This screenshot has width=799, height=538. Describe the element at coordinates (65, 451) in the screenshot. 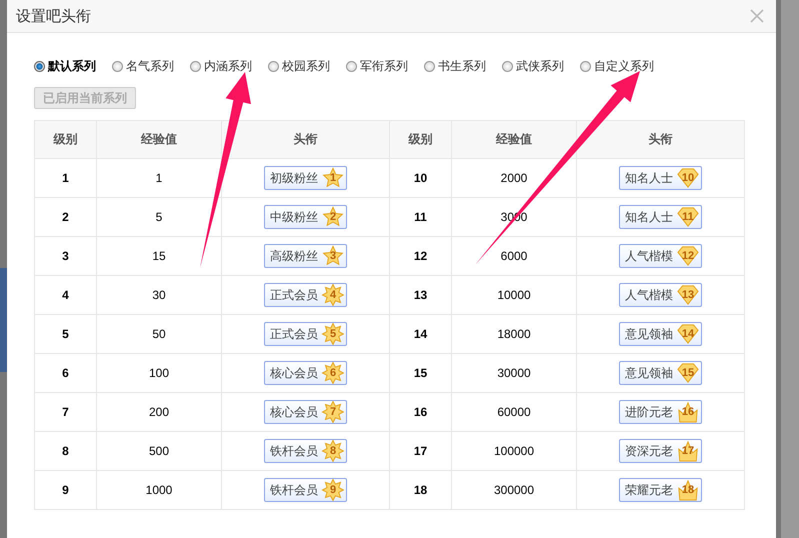

I see `level-cell: 8` at that location.